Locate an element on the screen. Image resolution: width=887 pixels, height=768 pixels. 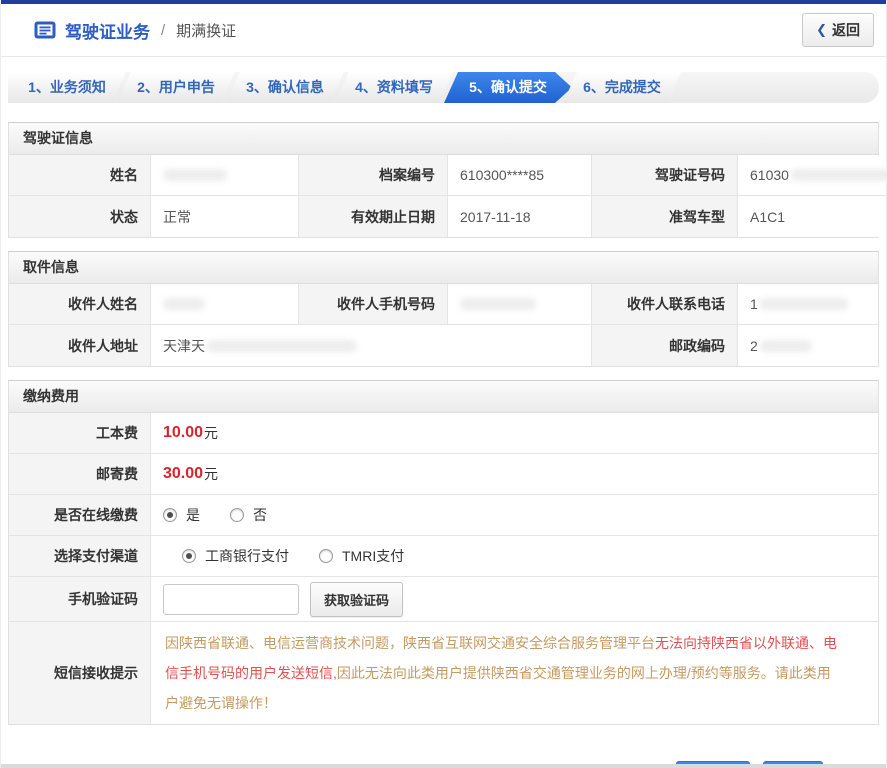
license-no-label: 驾驶证号码 is located at coordinates (665, 175).